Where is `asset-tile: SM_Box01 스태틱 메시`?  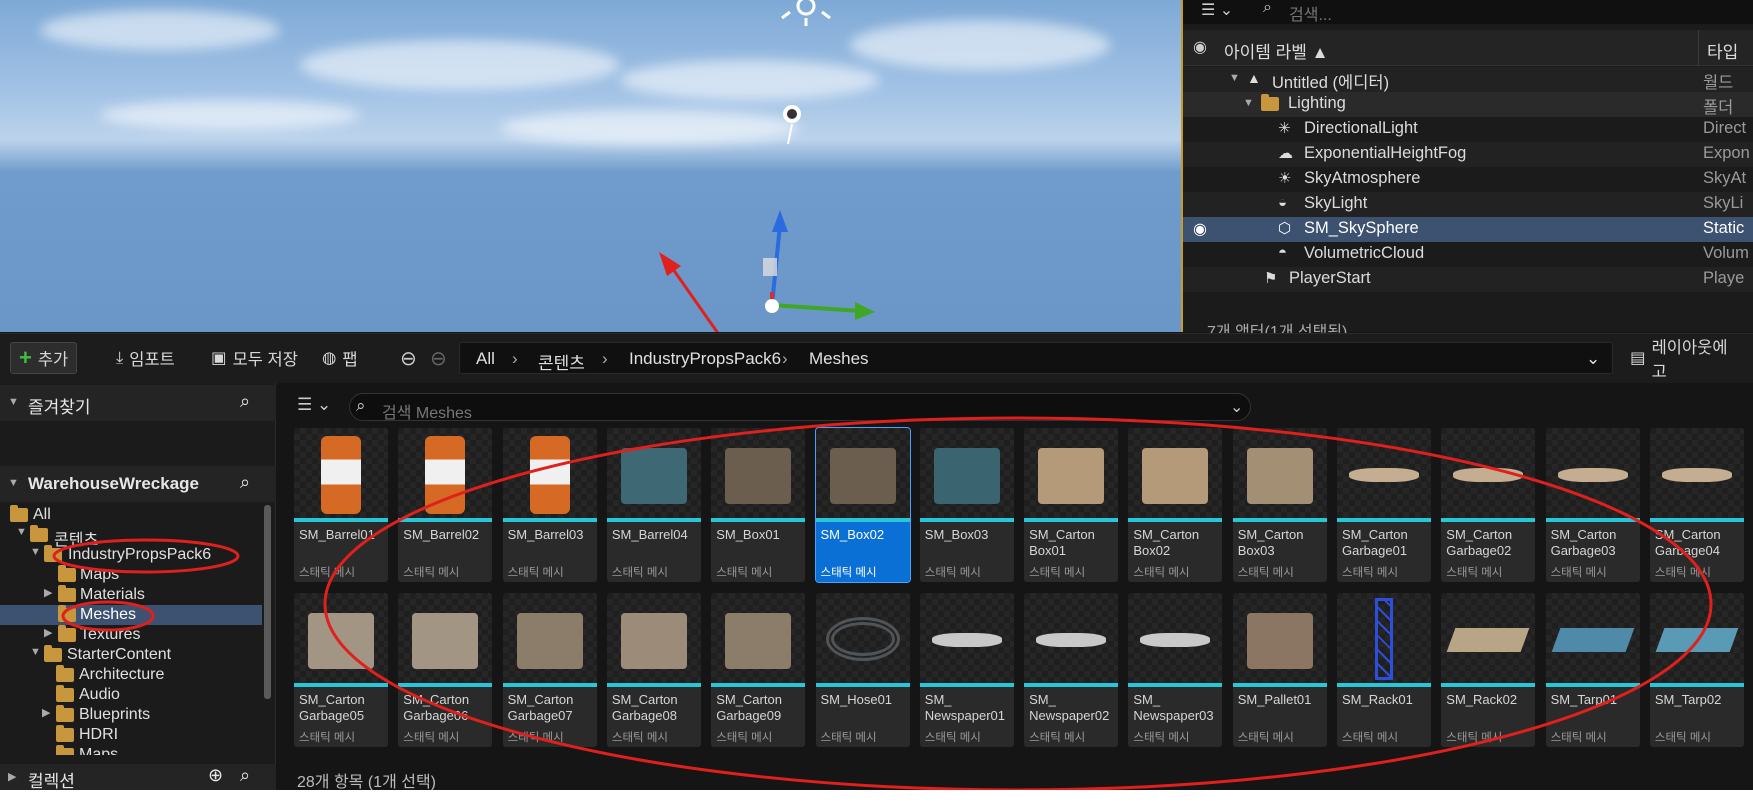 asset-tile: SM_Box01 스태틱 메시 is located at coordinates (758, 505).